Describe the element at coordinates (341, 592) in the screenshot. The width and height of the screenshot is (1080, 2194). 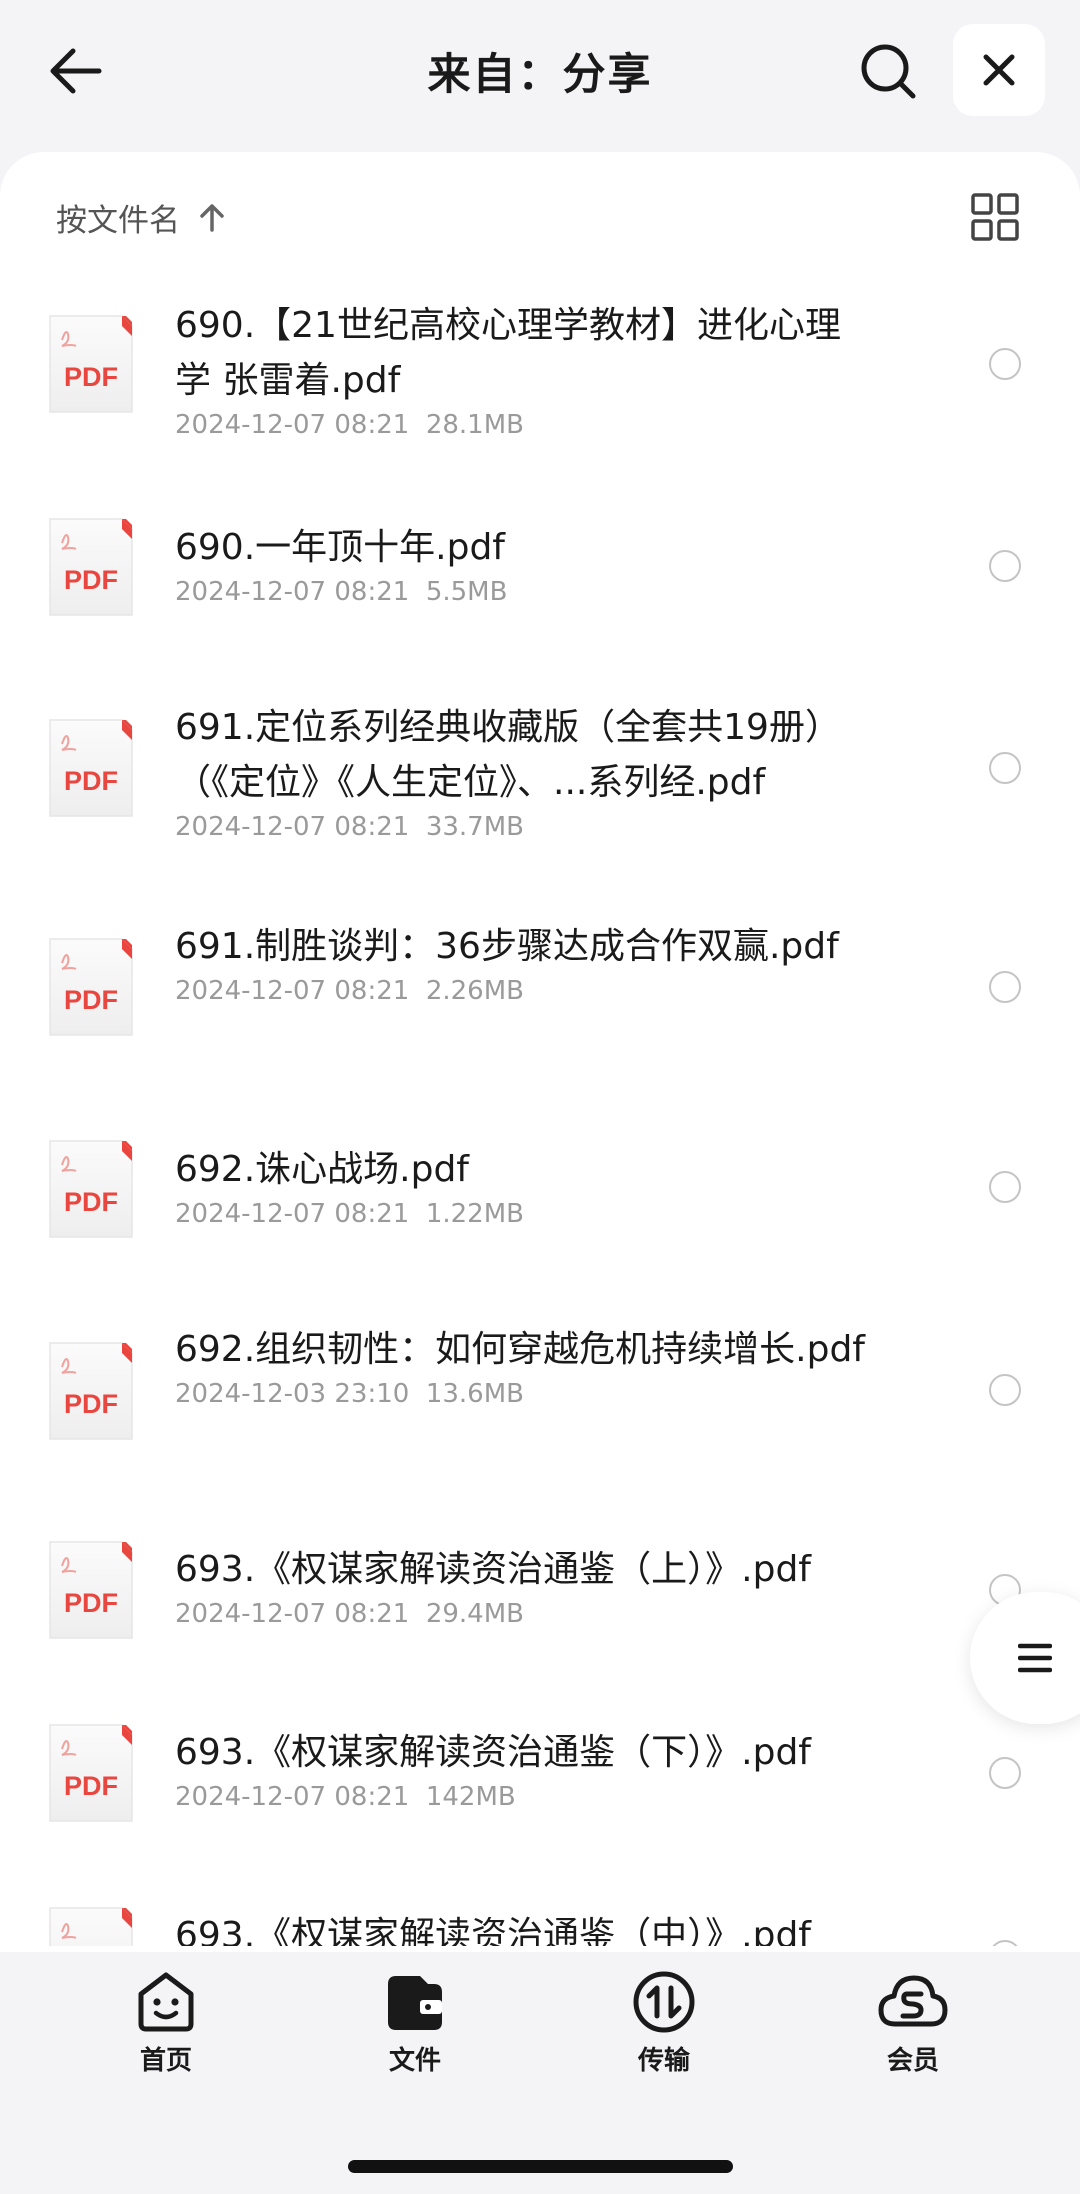
I see `file-meta: 2024-12-07 08:21 5.5MB` at that location.